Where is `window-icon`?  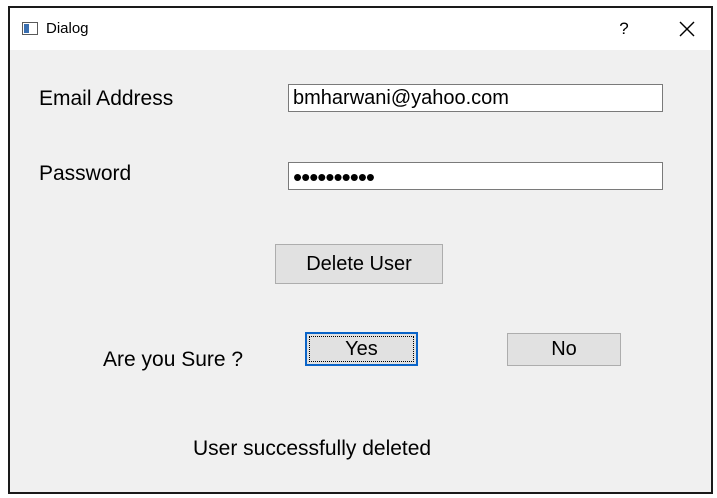 window-icon is located at coordinates (30, 28).